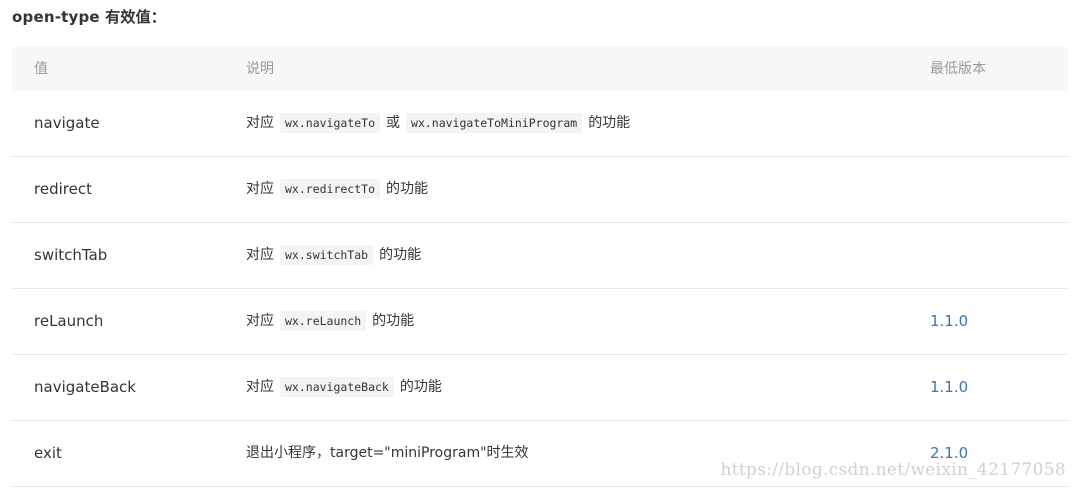 The width and height of the screenshot is (1076, 489). I want to click on row-description: 对应 wx.redirectTo 的功能, so click(337, 189).